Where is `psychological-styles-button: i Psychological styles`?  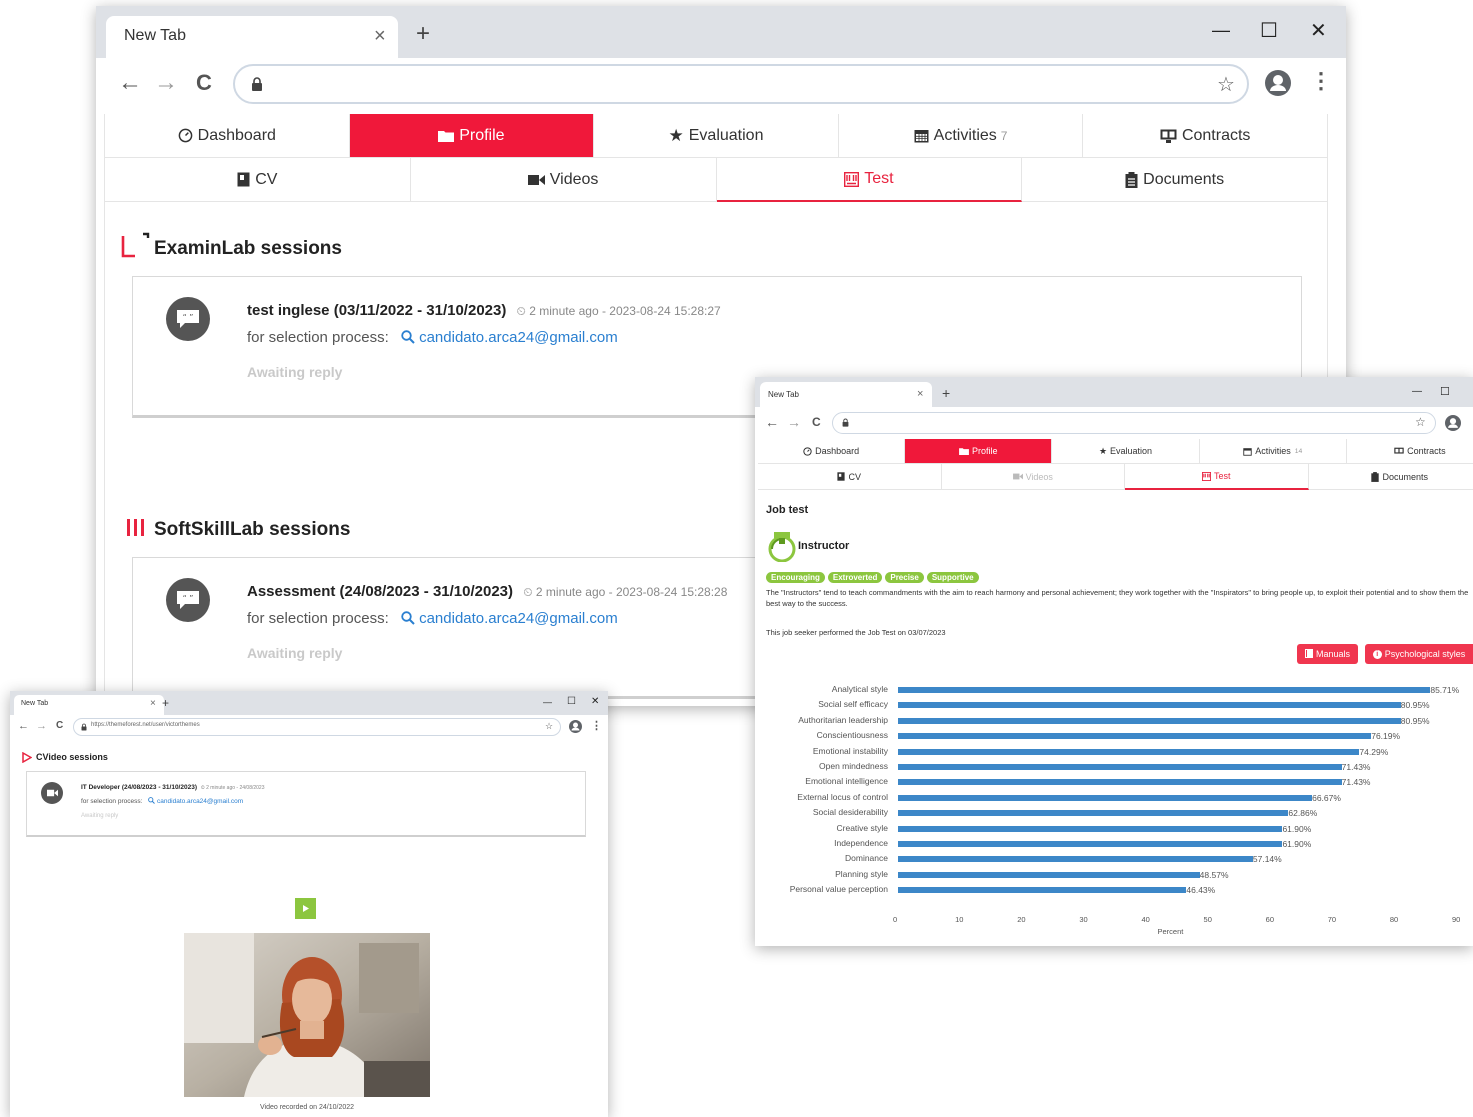
psychological-styles-button: i Psychological styles is located at coordinates (1419, 654).